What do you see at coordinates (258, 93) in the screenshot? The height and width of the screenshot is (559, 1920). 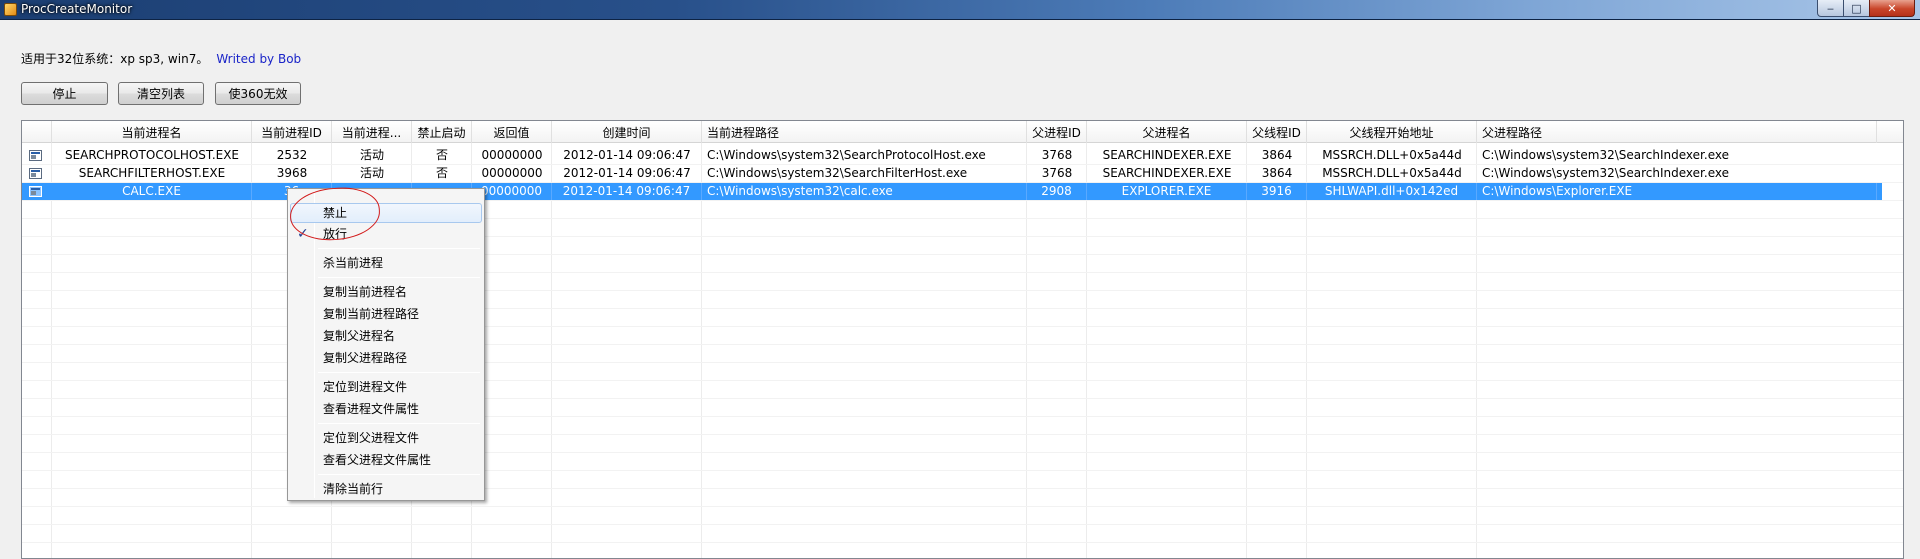 I see `disable-360-button: 使360无效` at bounding box center [258, 93].